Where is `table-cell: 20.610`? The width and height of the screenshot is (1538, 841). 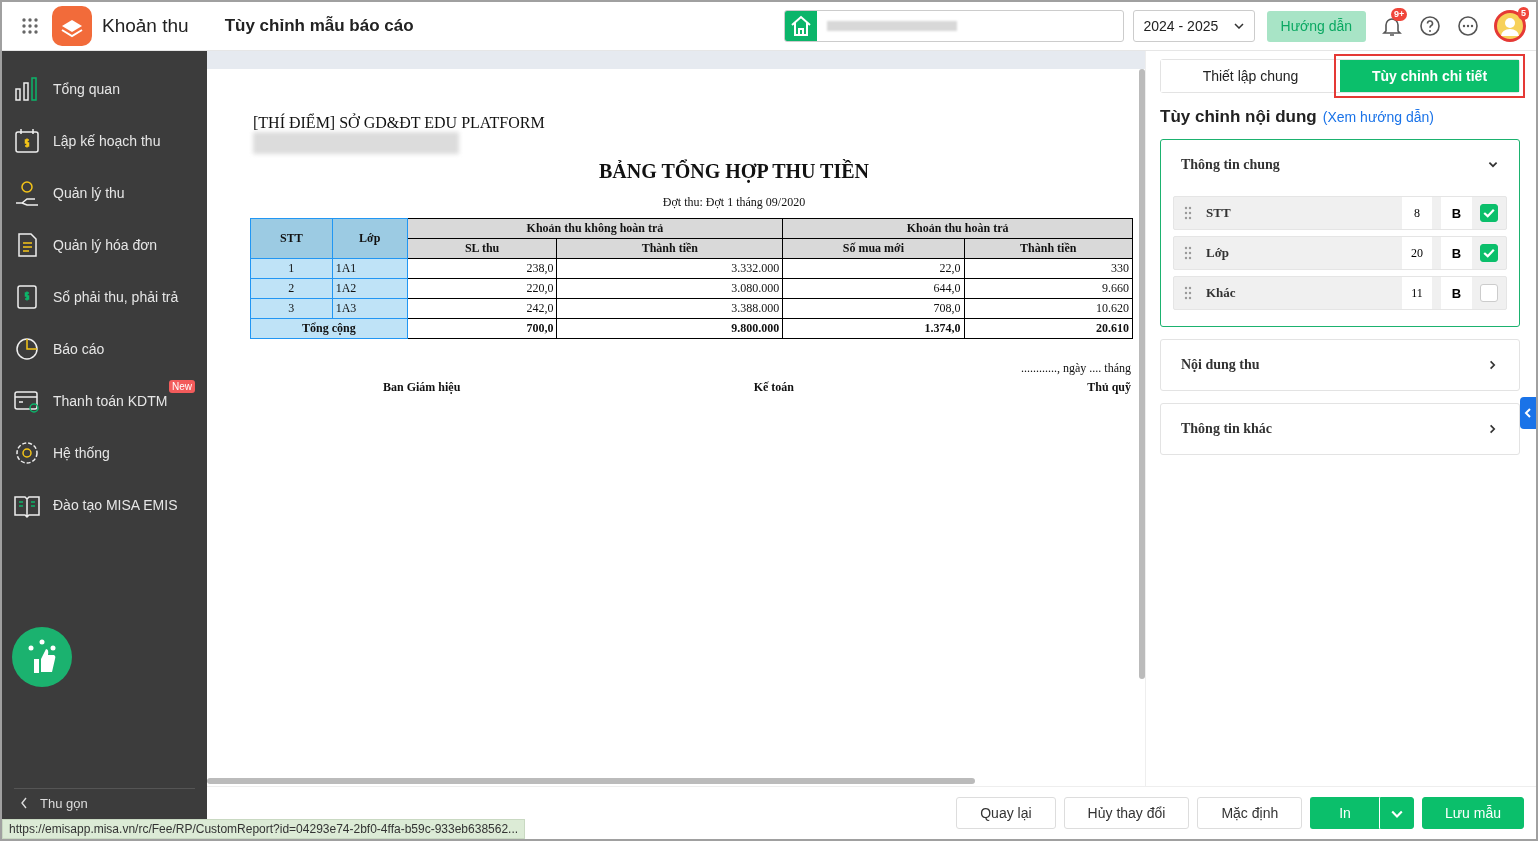
table-cell: 20.610 is located at coordinates (1048, 328).